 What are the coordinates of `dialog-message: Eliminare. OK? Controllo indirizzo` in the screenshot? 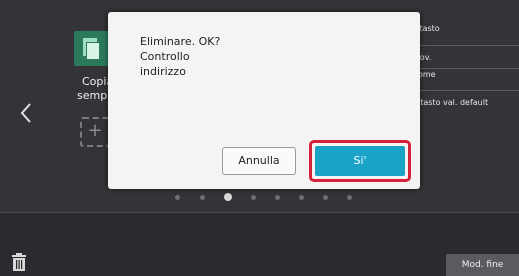 It's located at (230, 56).